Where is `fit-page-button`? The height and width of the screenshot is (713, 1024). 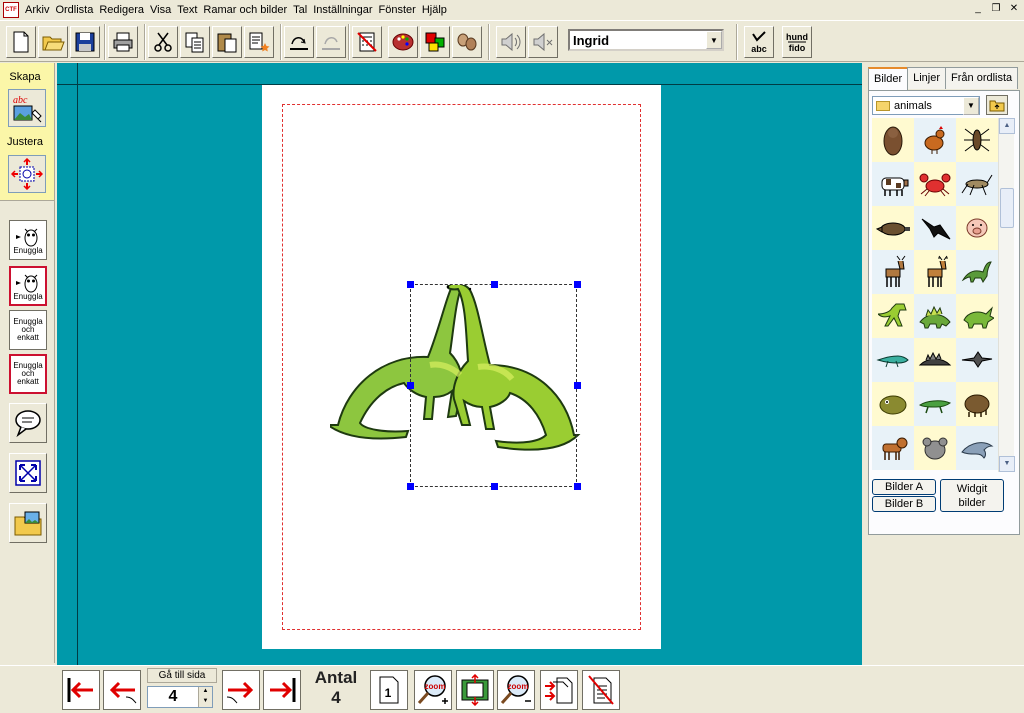
fit-page-button is located at coordinates (475, 690).